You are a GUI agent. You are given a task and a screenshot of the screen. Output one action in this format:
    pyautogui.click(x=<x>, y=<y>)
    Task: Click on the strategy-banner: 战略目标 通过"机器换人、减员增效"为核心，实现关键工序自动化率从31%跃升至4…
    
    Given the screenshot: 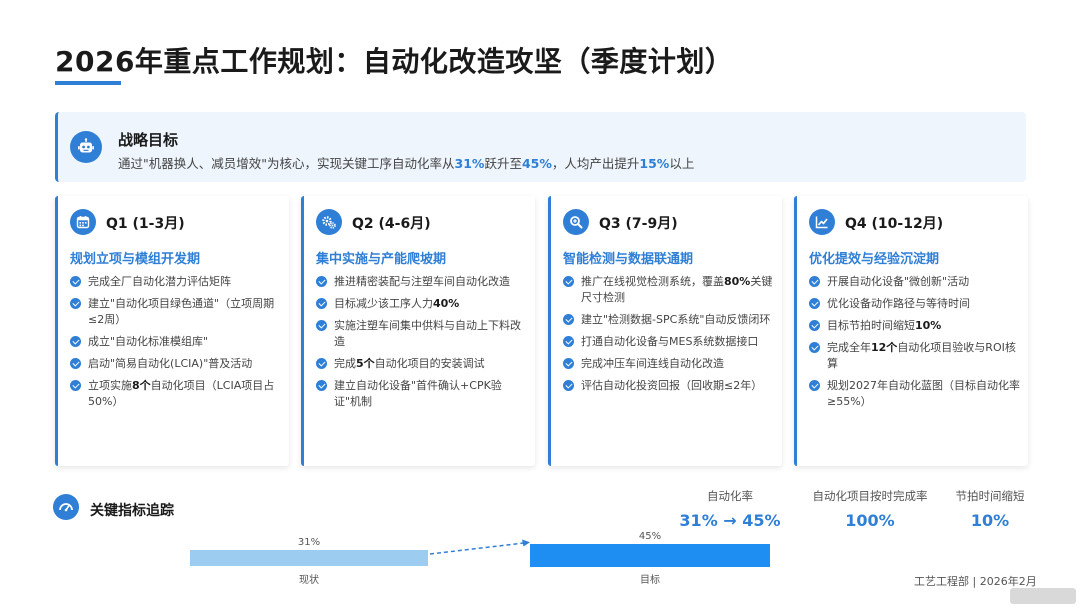 What is the action you would take?
    pyautogui.click(x=540, y=147)
    